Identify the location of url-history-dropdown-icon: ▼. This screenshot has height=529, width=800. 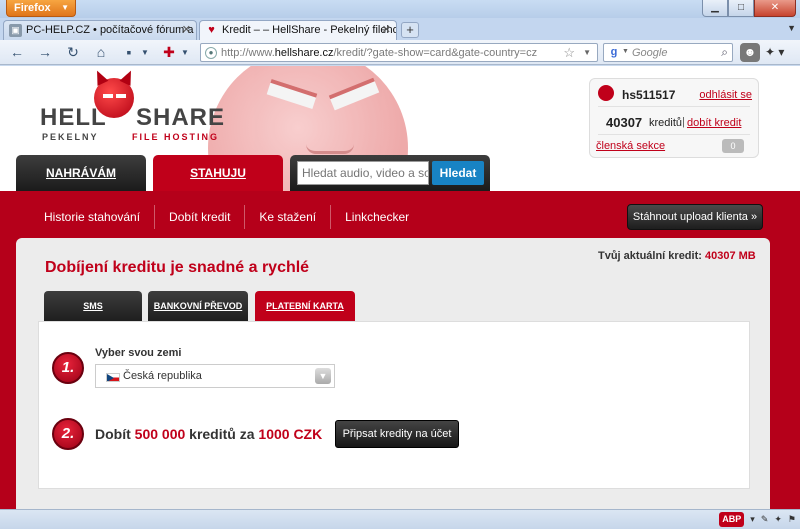
(587, 52).